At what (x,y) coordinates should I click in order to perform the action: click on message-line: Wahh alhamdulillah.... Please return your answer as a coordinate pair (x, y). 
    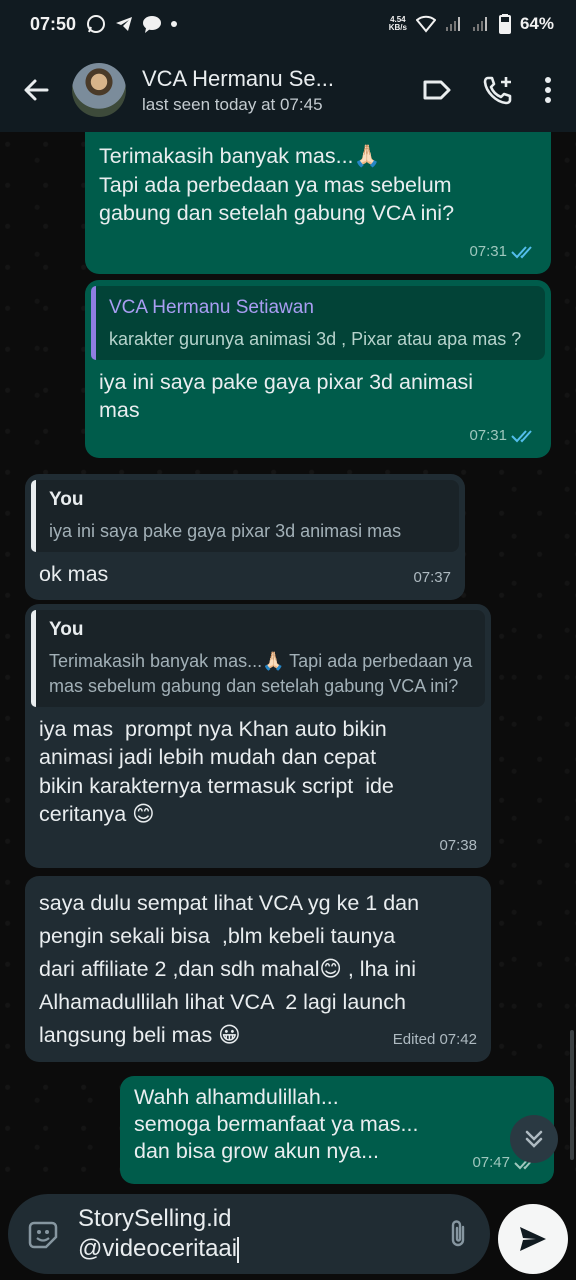
    Looking at the image, I should click on (236, 1097).